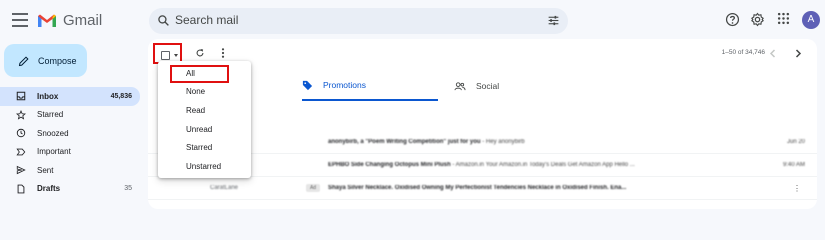 Image resolution: width=825 pixels, height=240 pixels. What do you see at coordinates (389, 165) in the screenshot?
I see `email-subject: EPHBO Side Changing Octopus Mini Plush` at bounding box center [389, 165].